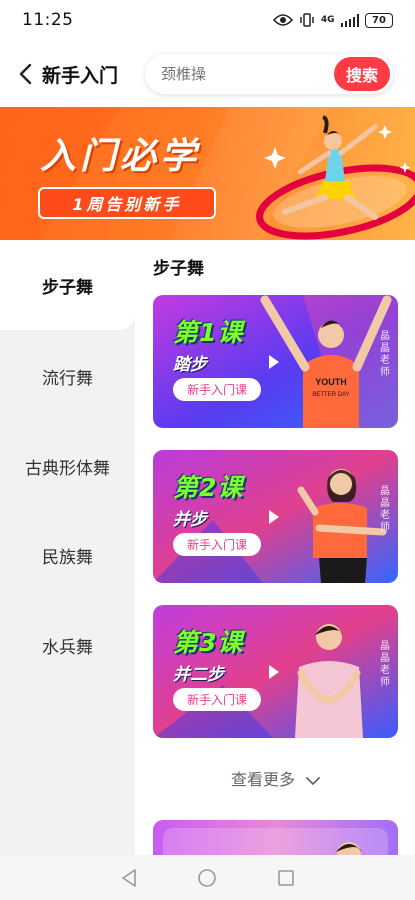 The height and width of the screenshot is (900, 415). What do you see at coordinates (67, 645) in the screenshot?
I see `sidebar-item-shui-bing-wu: 水兵舞` at bounding box center [67, 645].